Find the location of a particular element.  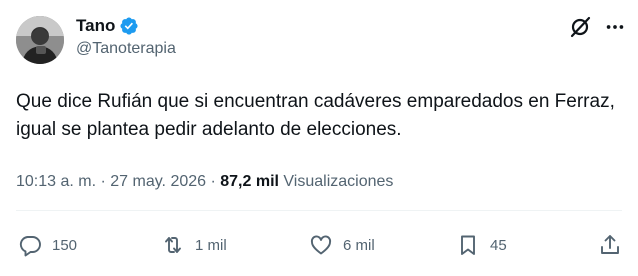

verified-badge-icon is located at coordinates (129, 26).